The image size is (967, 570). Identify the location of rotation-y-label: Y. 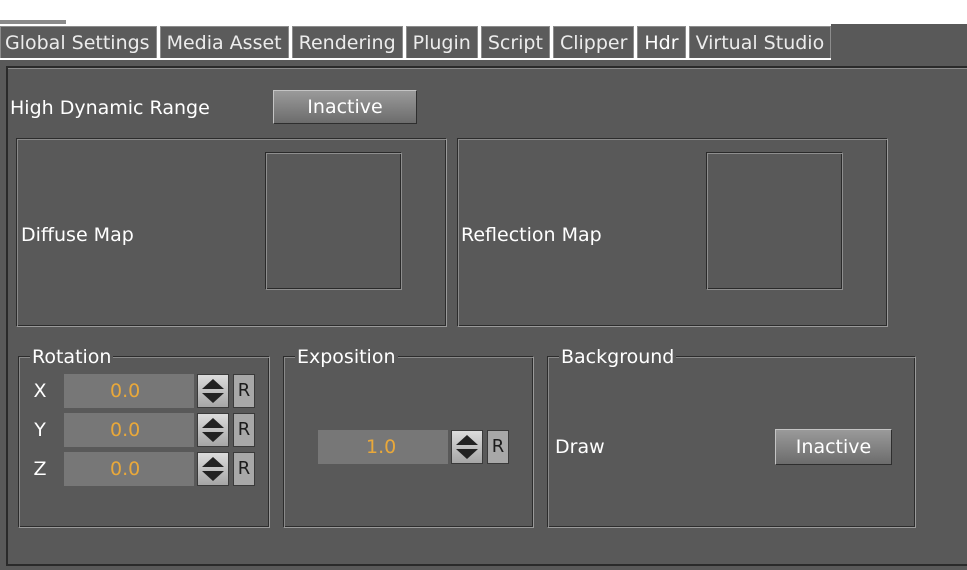
(40, 430).